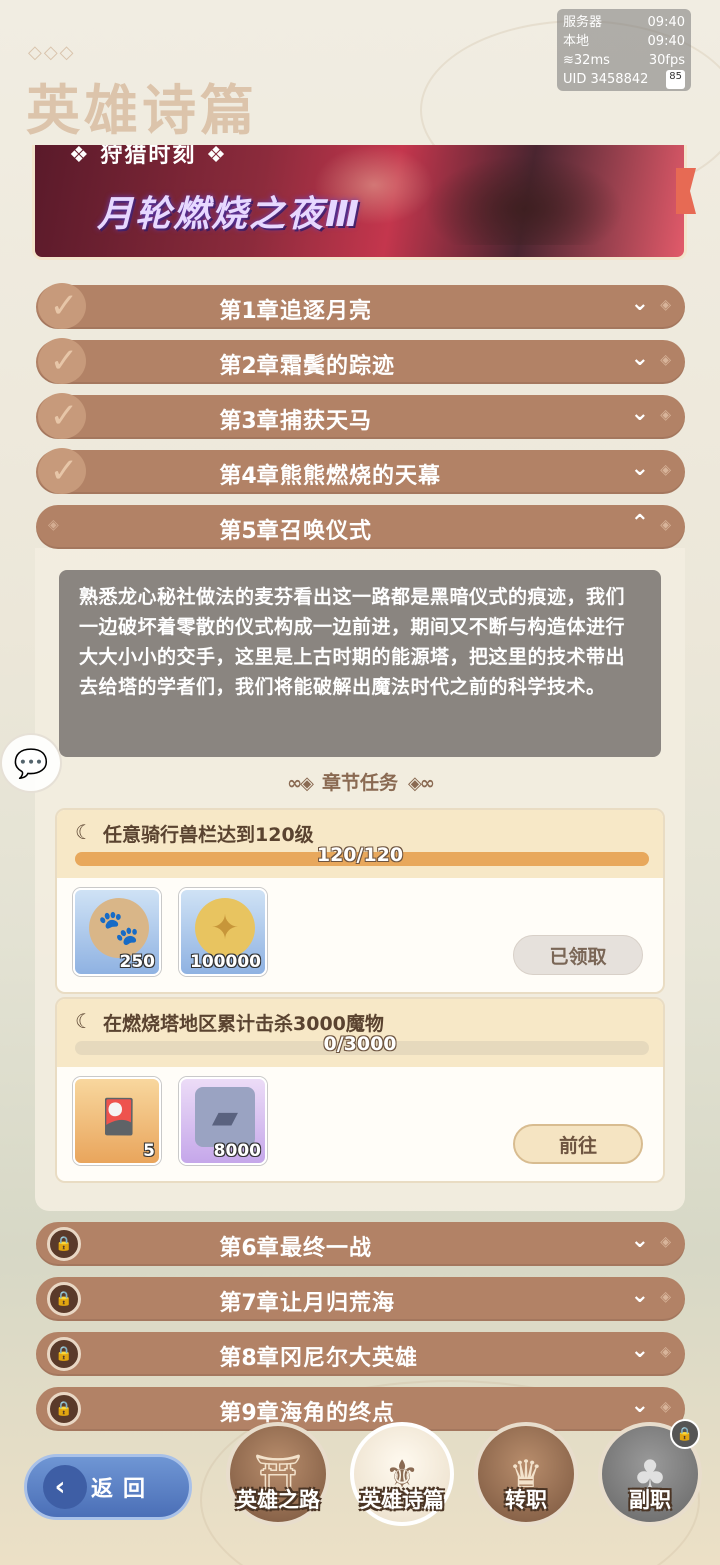 The width and height of the screenshot is (720, 1565). What do you see at coordinates (208, 835) in the screenshot?
I see `task-name: 任意骑行兽栏达到120级` at bounding box center [208, 835].